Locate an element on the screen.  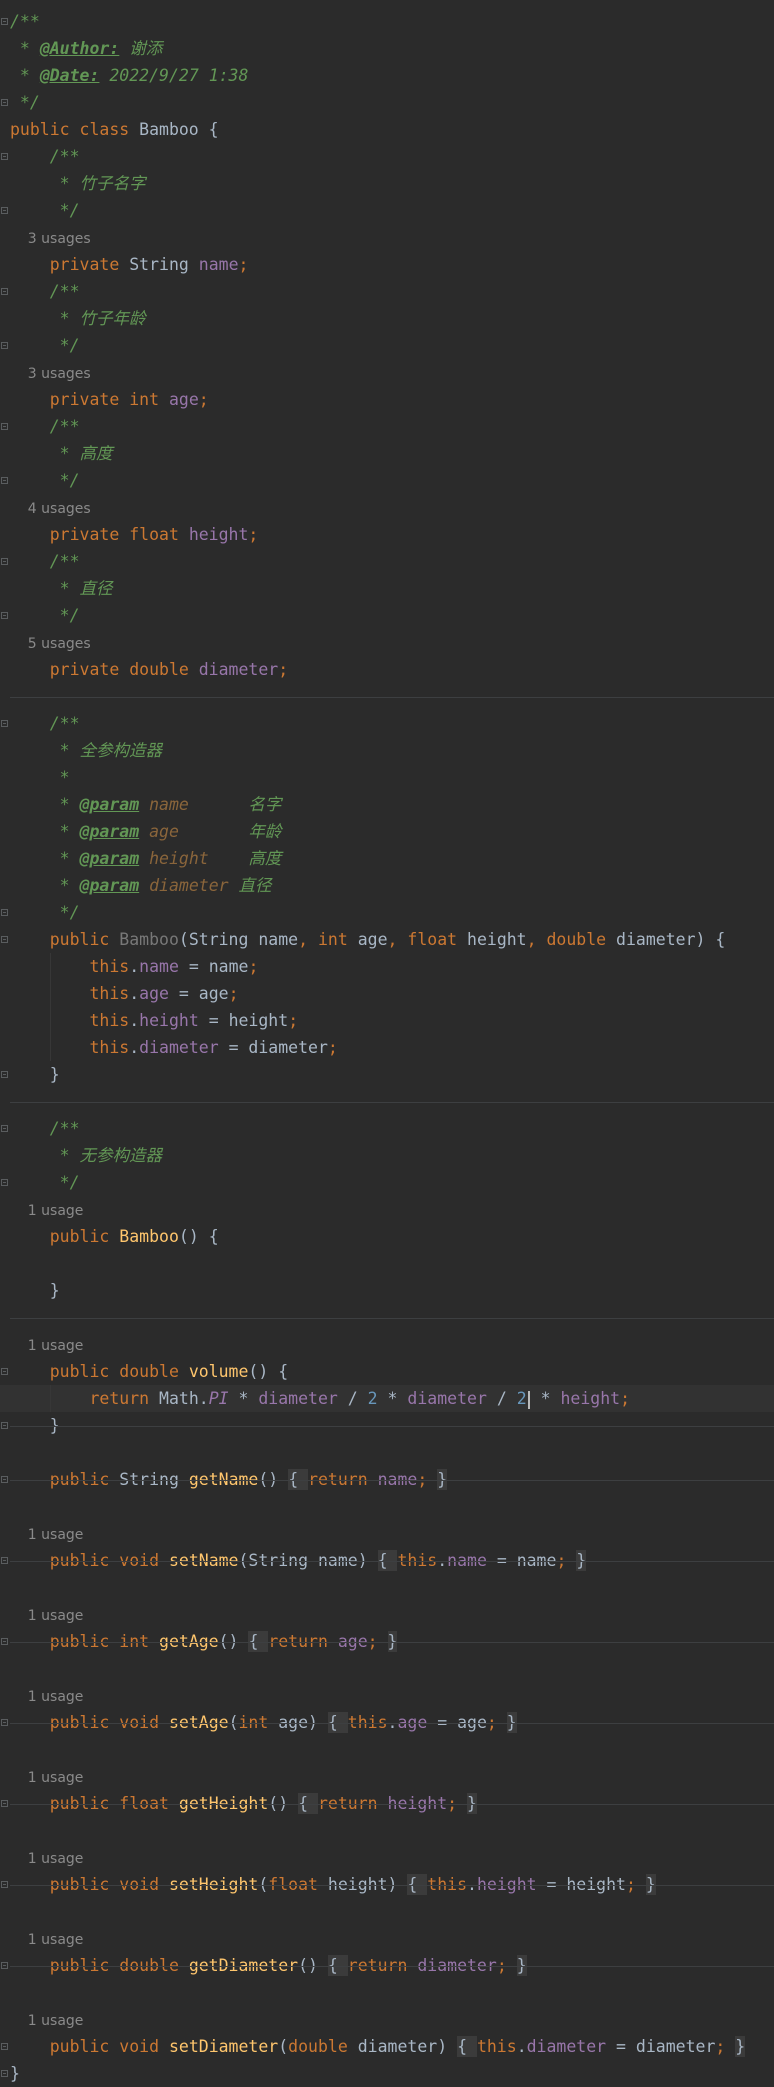
code-token: { is located at coordinates (467, 2046).